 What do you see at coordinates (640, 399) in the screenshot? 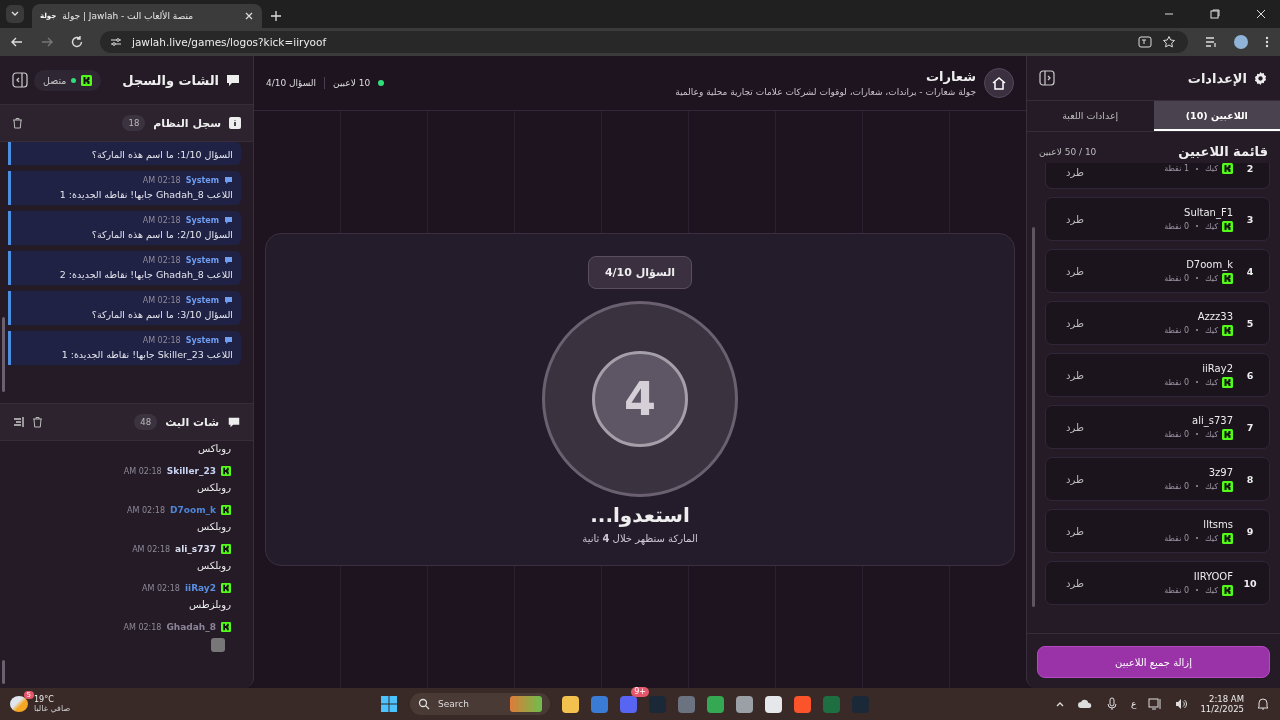
I see `countdown-number: 4` at bounding box center [640, 399].